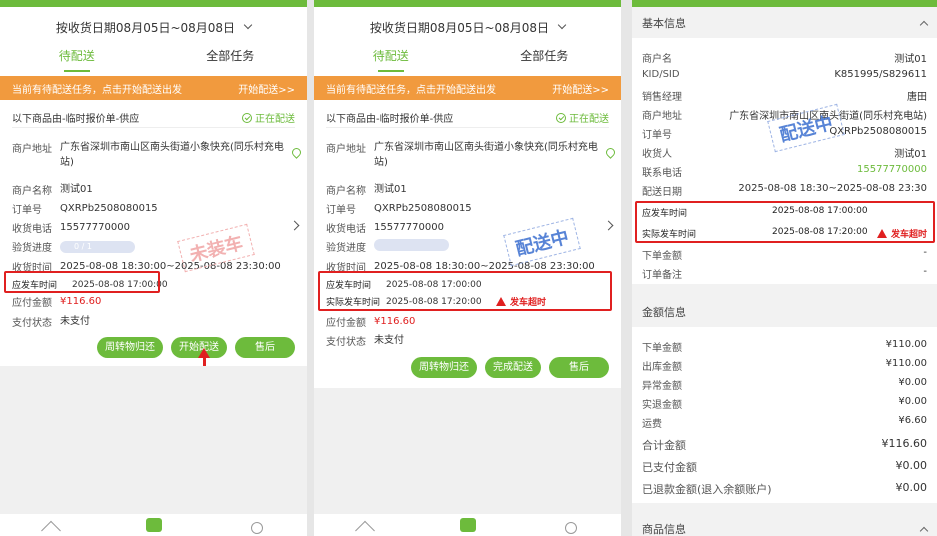 This screenshot has width=937, height=536. Describe the element at coordinates (662, 256) in the screenshot. I see `info-key: 下单金额` at that location.